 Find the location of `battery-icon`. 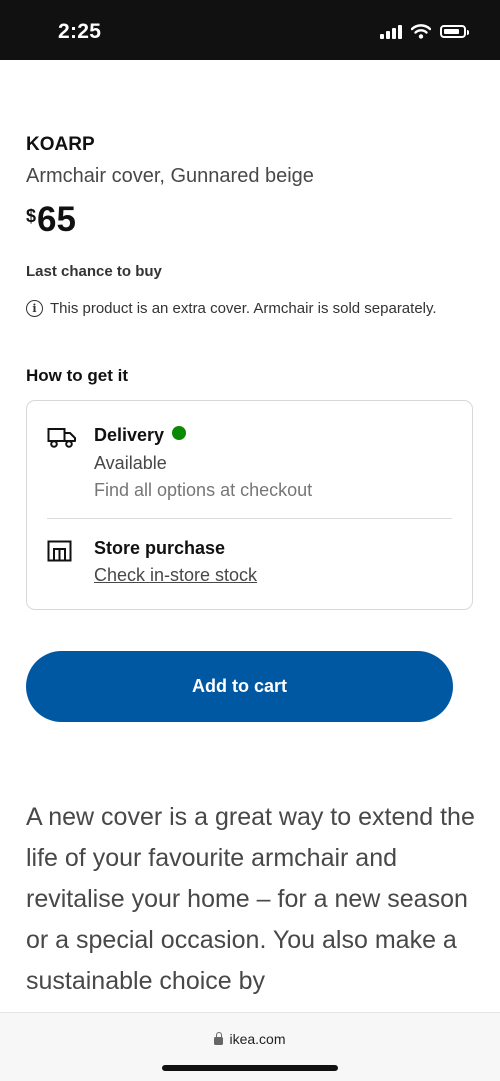

battery-icon is located at coordinates (454, 31).